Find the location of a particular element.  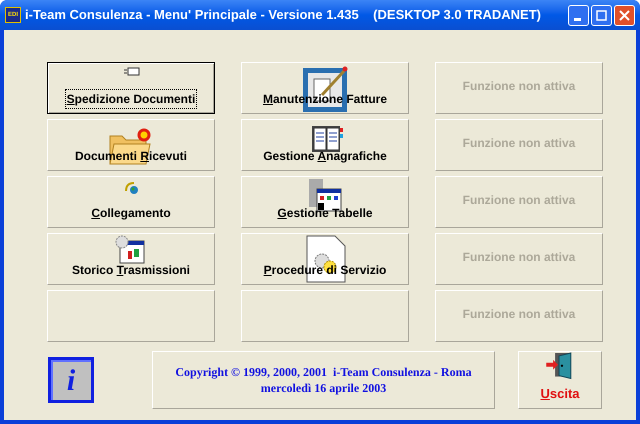

window-title: i-Team Consulenza - Menu' Principale - Versione 1.435 (DESKTOP 3.0 TRADANET) is located at coordinates (283, 15).